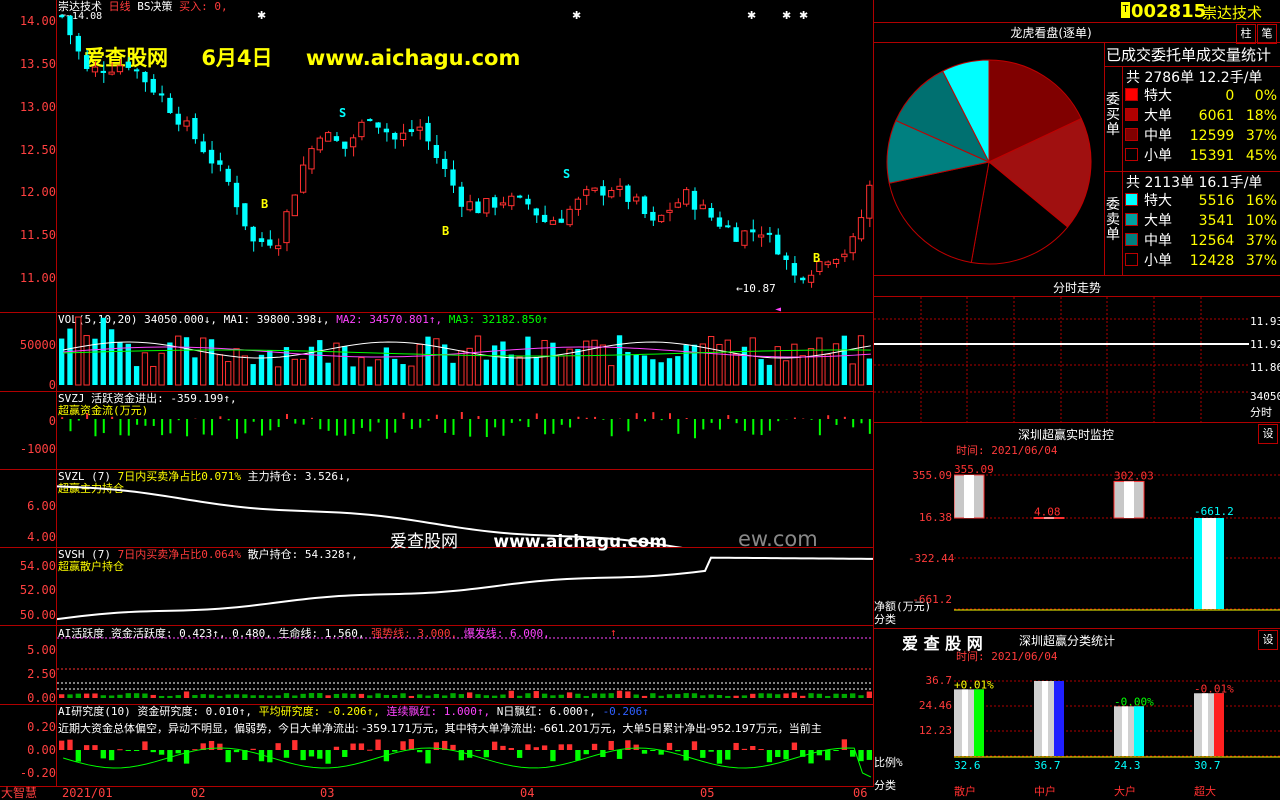  Describe the element at coordinates (1201, 116) in the screenshot. I see `buy-row: 大单 6061 18%` at that location.